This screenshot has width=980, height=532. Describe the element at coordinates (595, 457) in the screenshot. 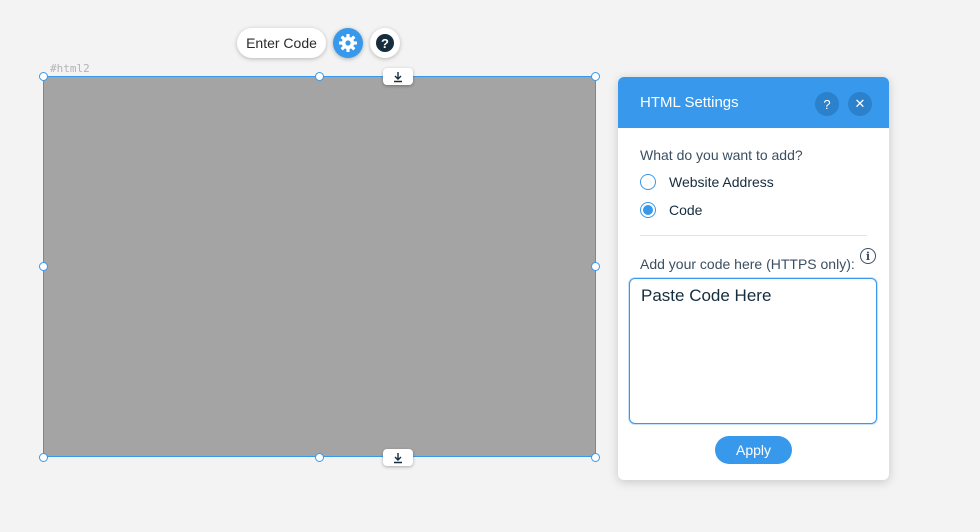

I see `resize-handle-bottom-right` at that location.